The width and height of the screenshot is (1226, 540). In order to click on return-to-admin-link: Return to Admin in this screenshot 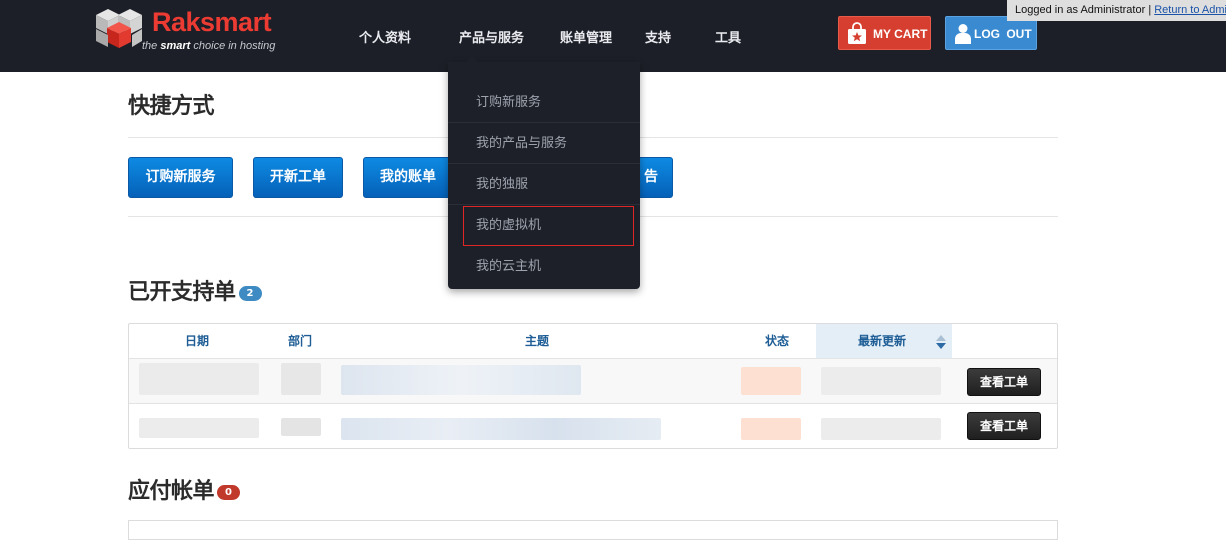, I will do `click(1190, 10)`.